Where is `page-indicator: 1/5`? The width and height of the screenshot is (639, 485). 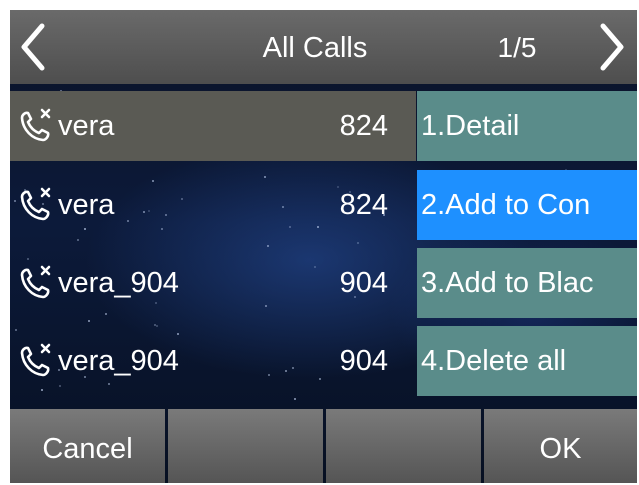
page-indicator: 1/5 is located at coordinates (517, 47).